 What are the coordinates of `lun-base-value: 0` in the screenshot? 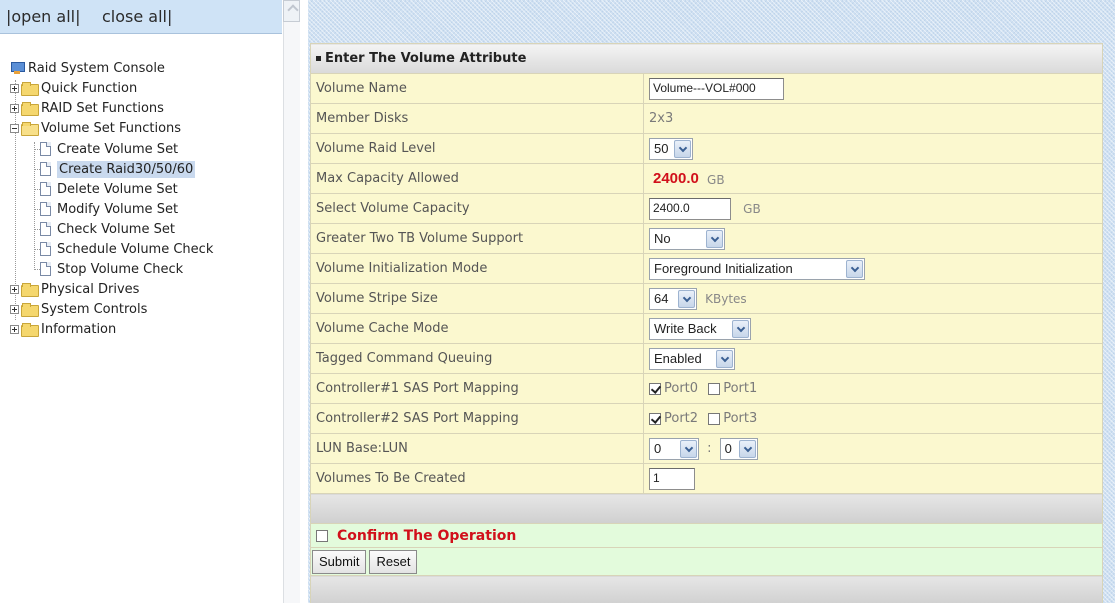 It's located at (658, 448).